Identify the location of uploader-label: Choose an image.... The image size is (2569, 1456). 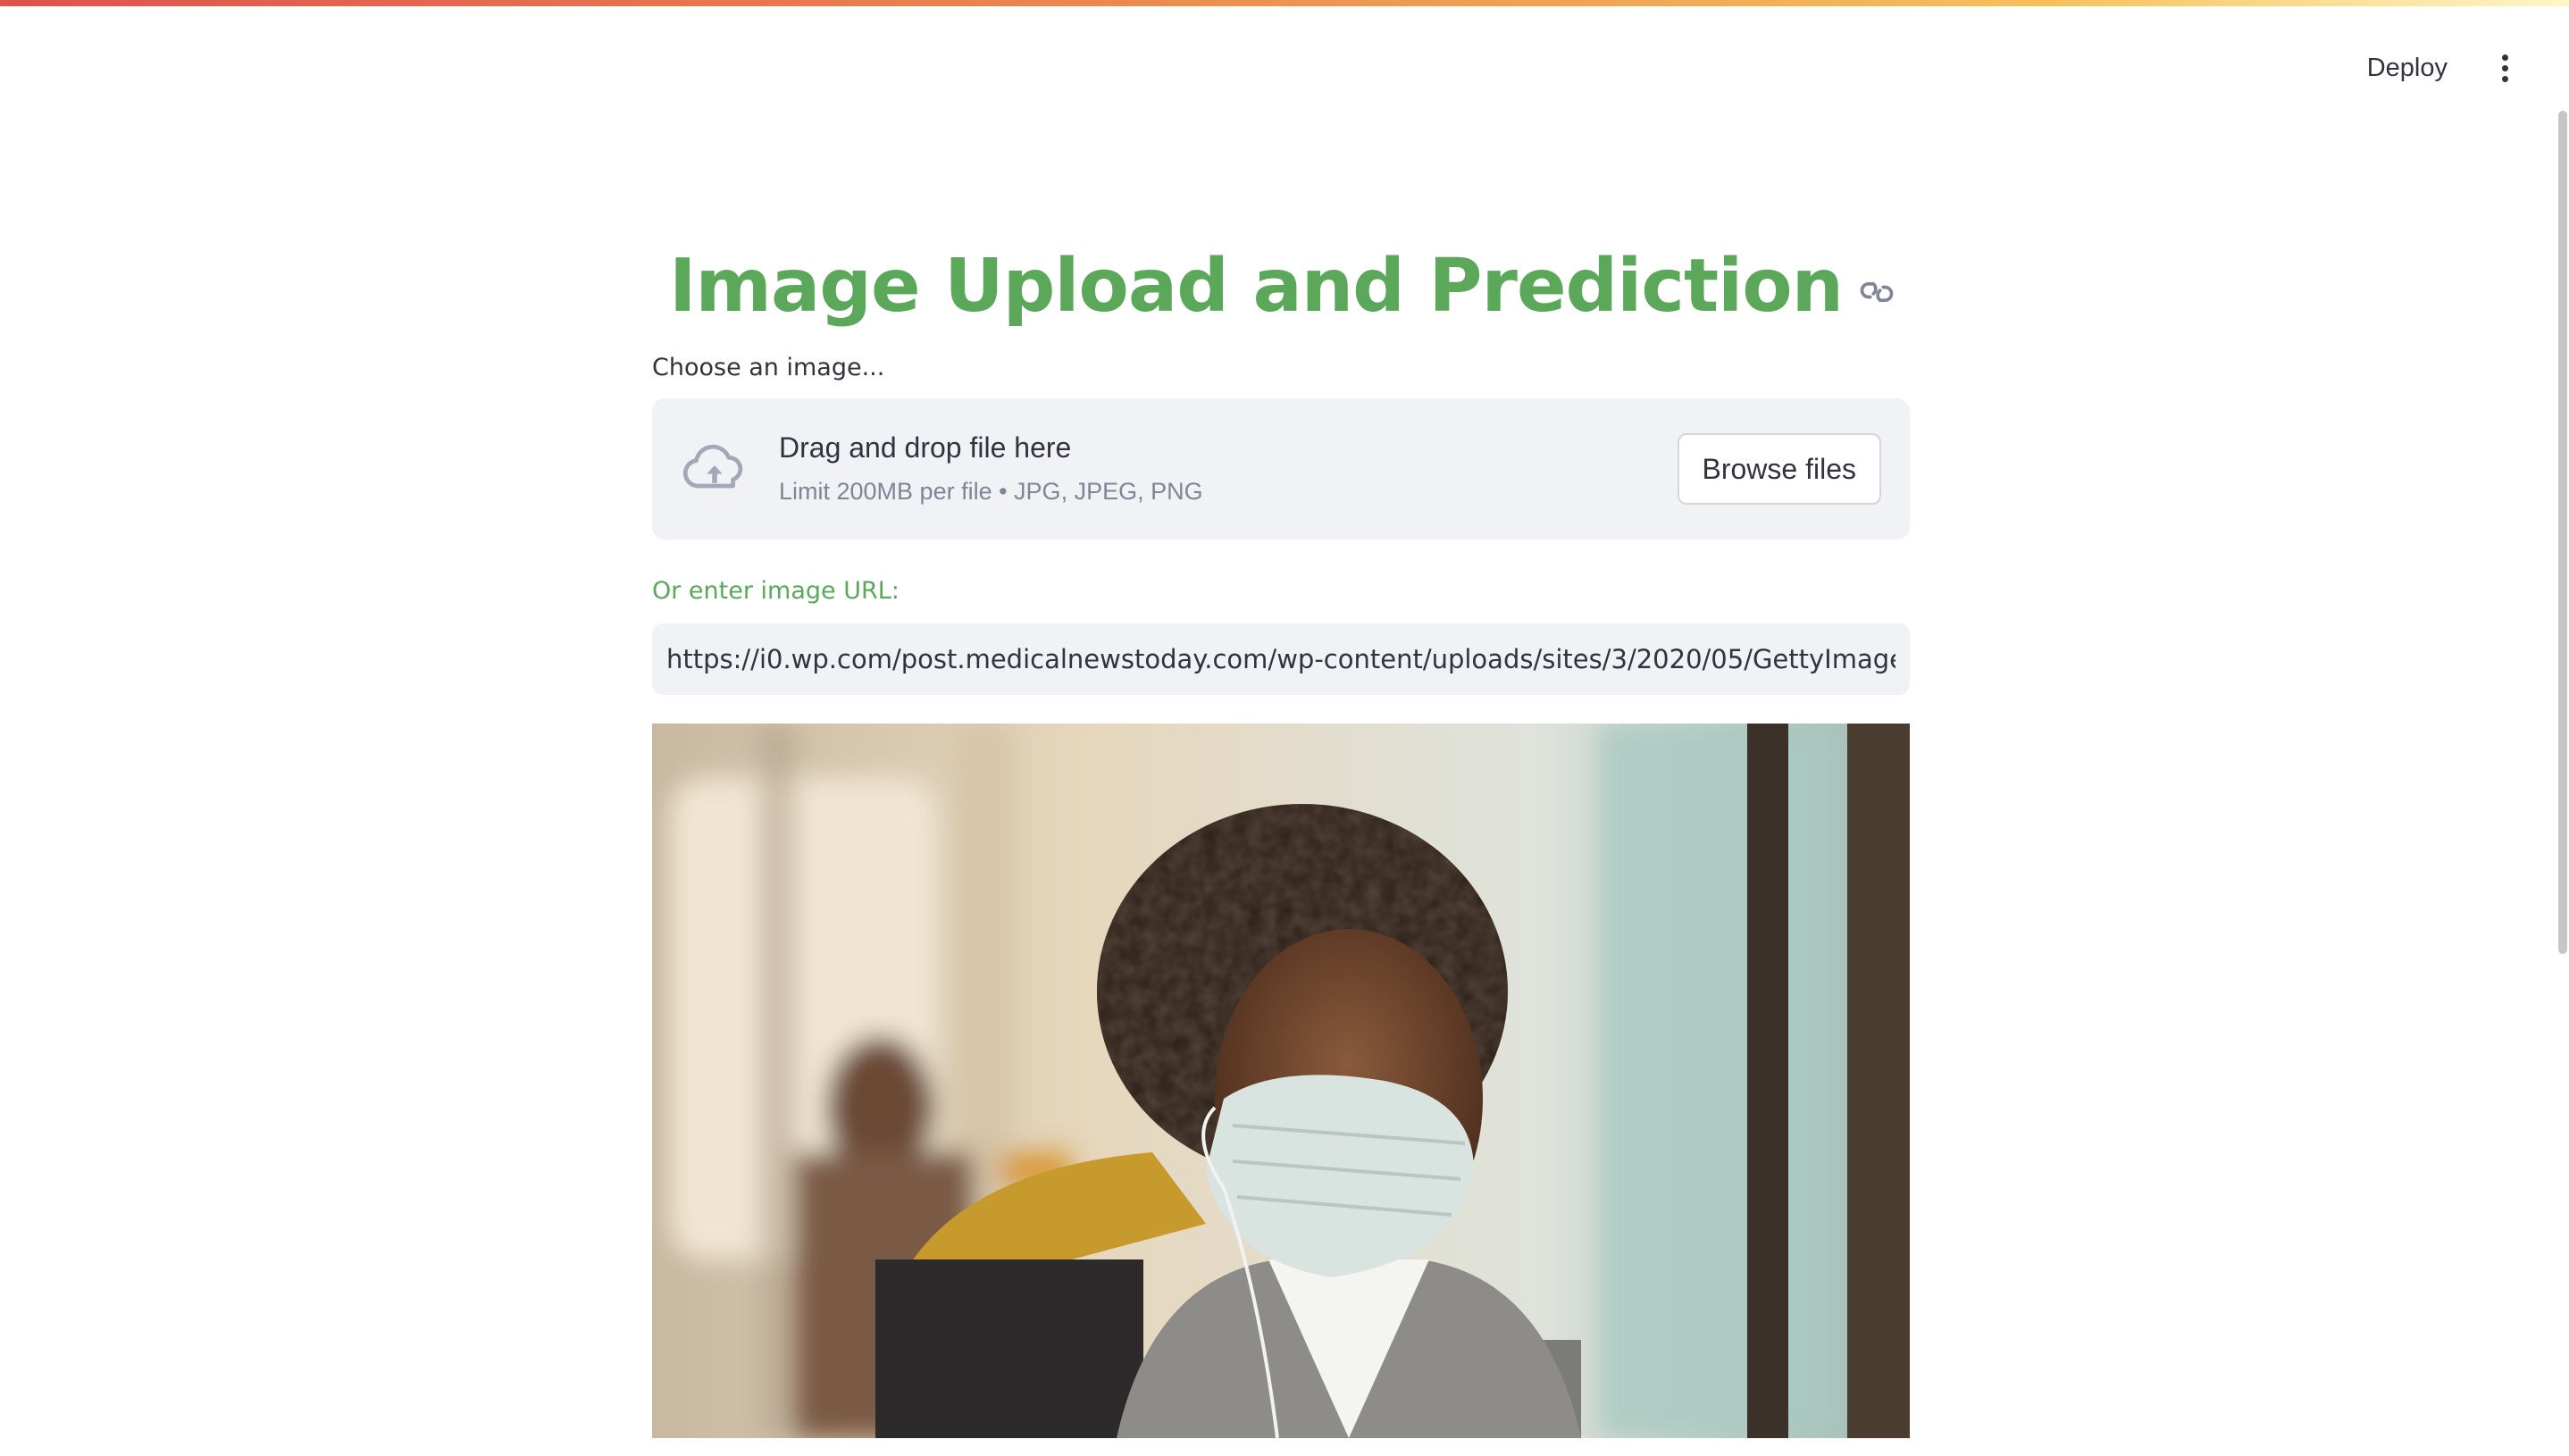
(768, 367).